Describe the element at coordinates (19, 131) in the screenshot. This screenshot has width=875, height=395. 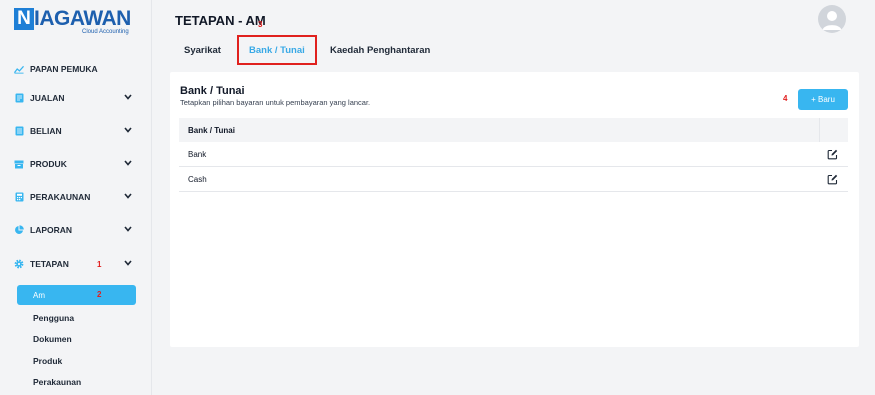
I see `document-icon` at that location.